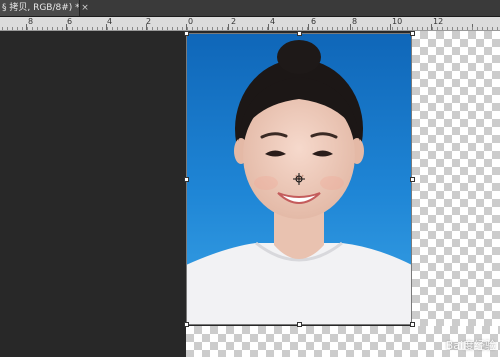 This screenshot has width=500, height=357. I want to click on transform-handle-top-left, so click(186, 33).